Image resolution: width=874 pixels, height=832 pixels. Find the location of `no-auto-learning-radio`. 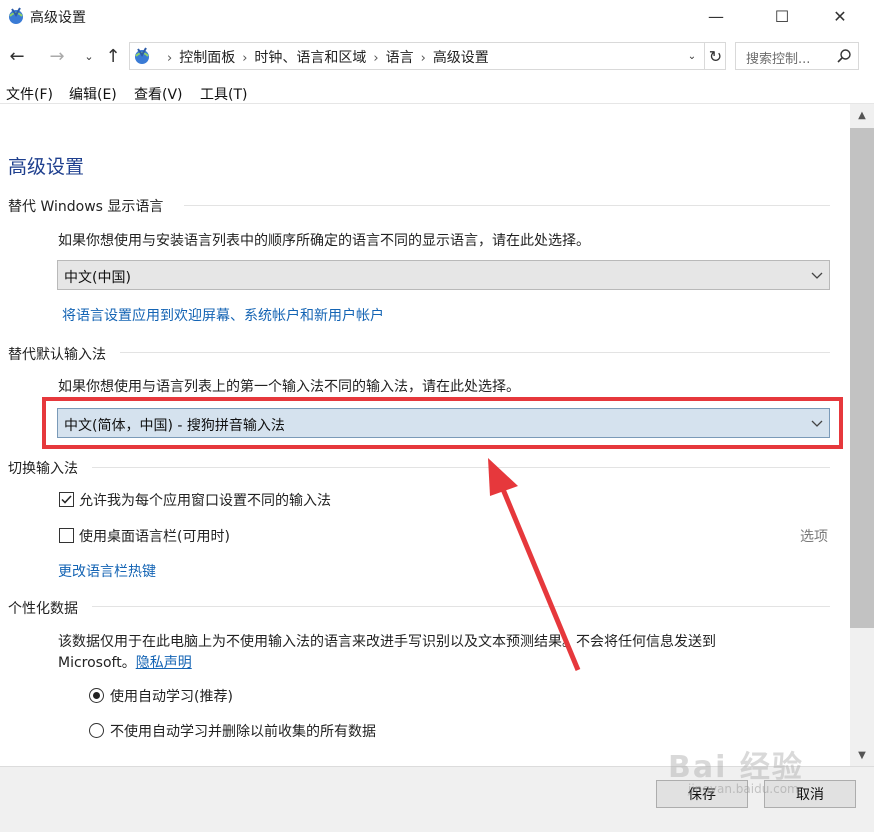

no-auto-learning-radio is located at coordinates (96, 730).